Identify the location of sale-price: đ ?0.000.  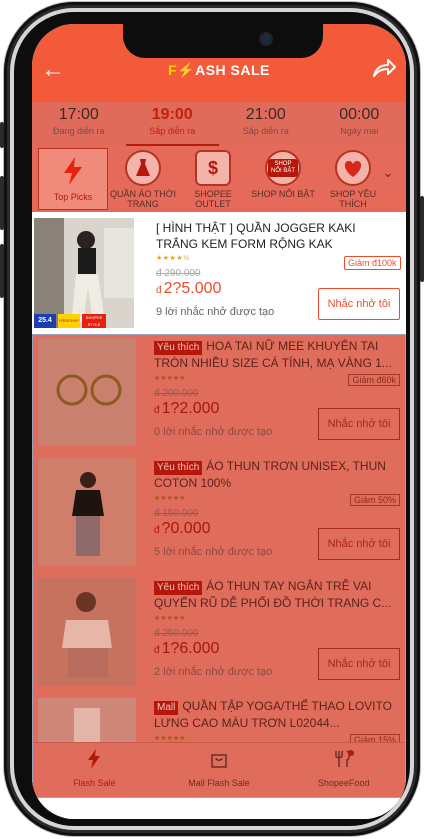
(182, 529).